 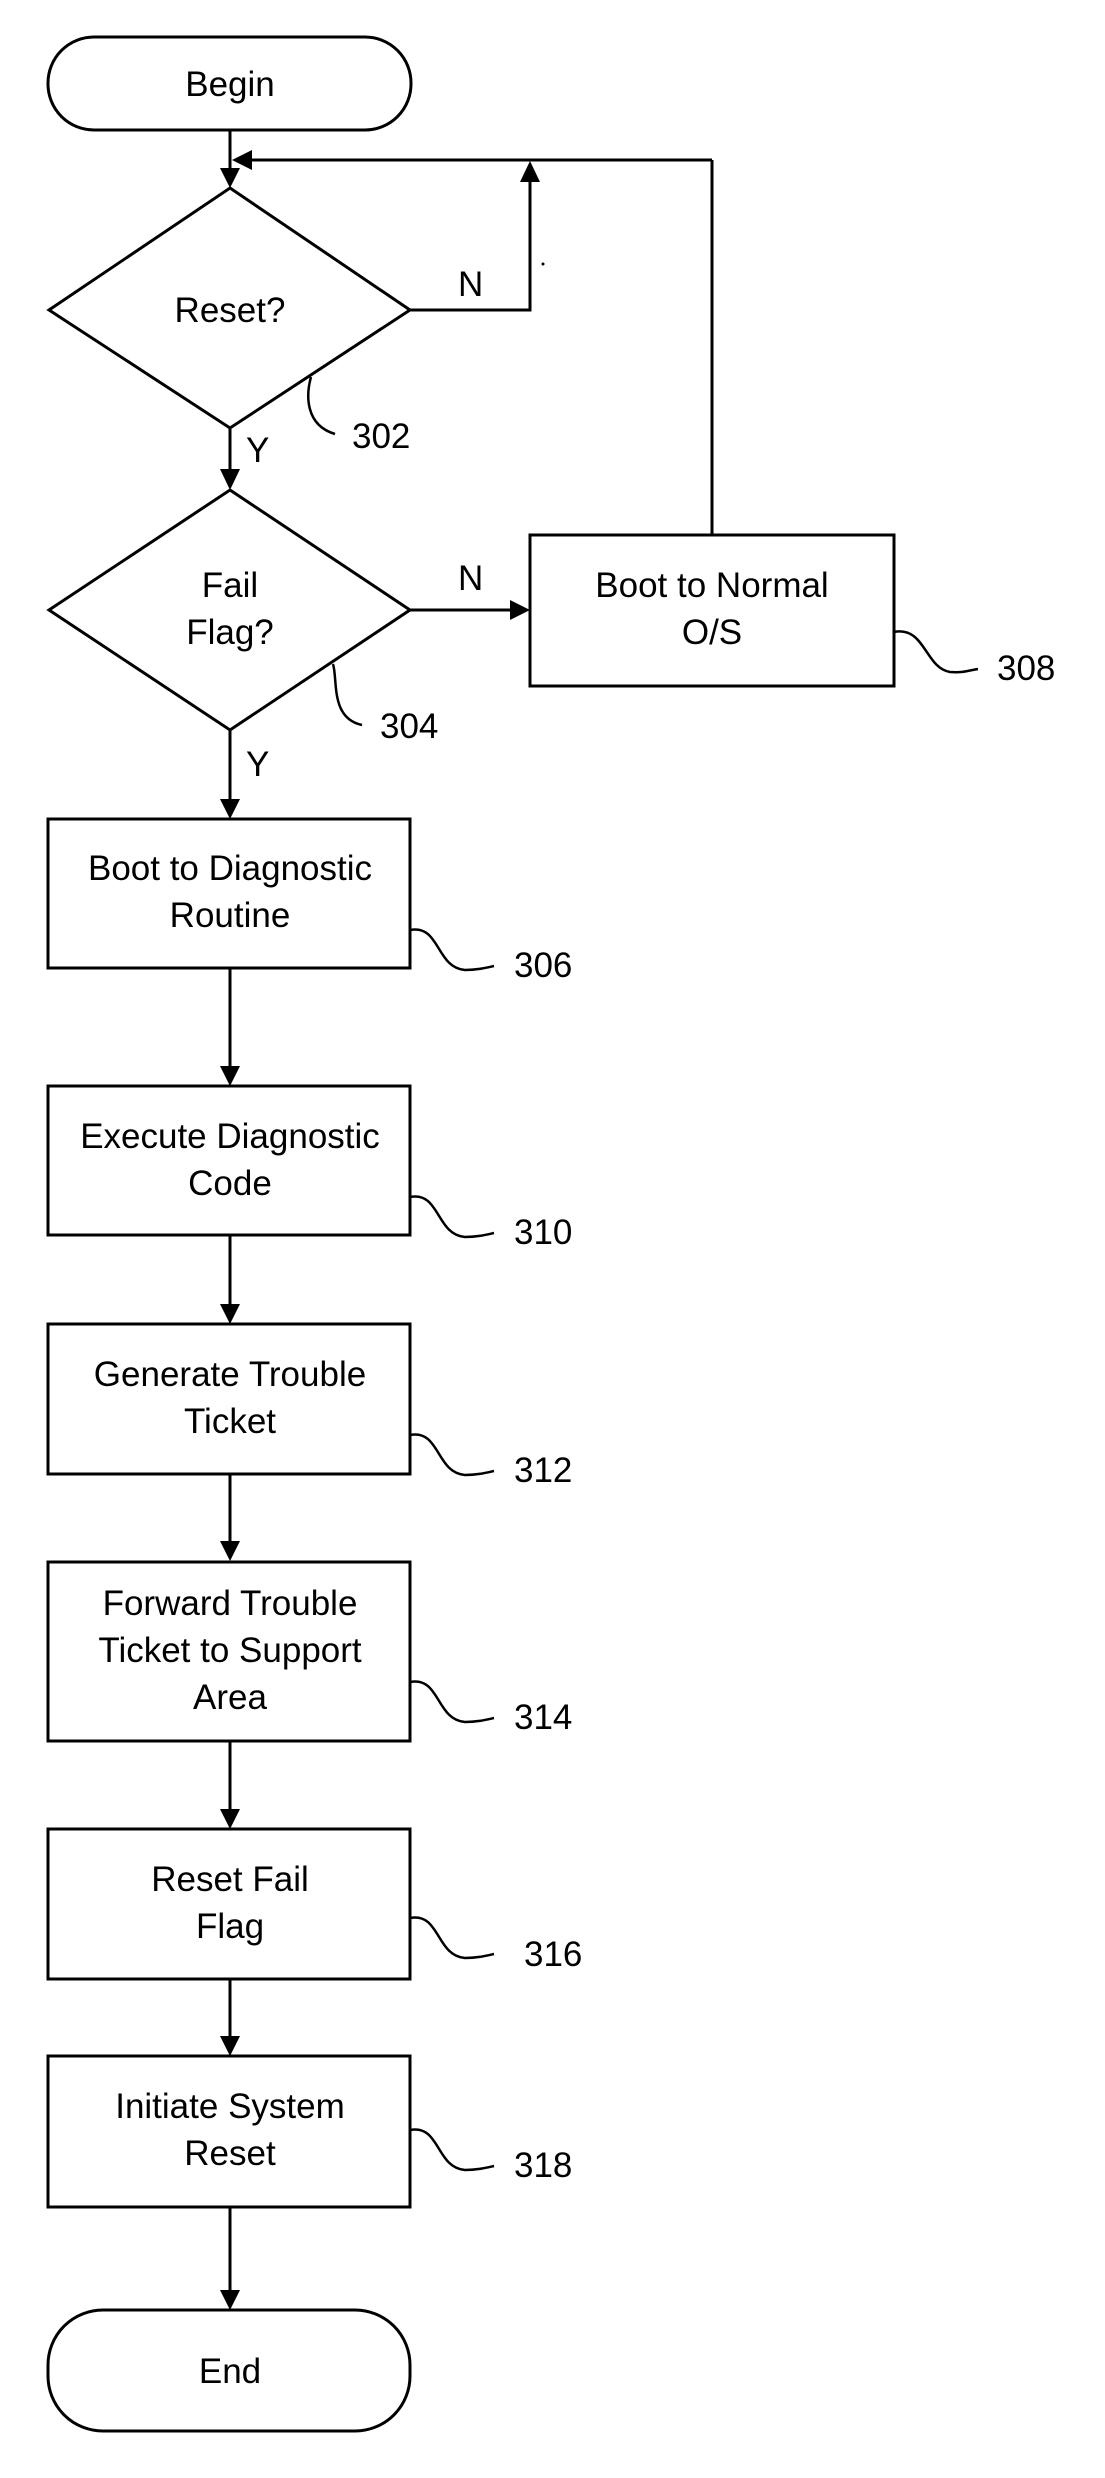 What do you see at coordinates (543, 1717) in the screenshot?
I see `ref-label-314: 314` at bounding box center [543, 1717].